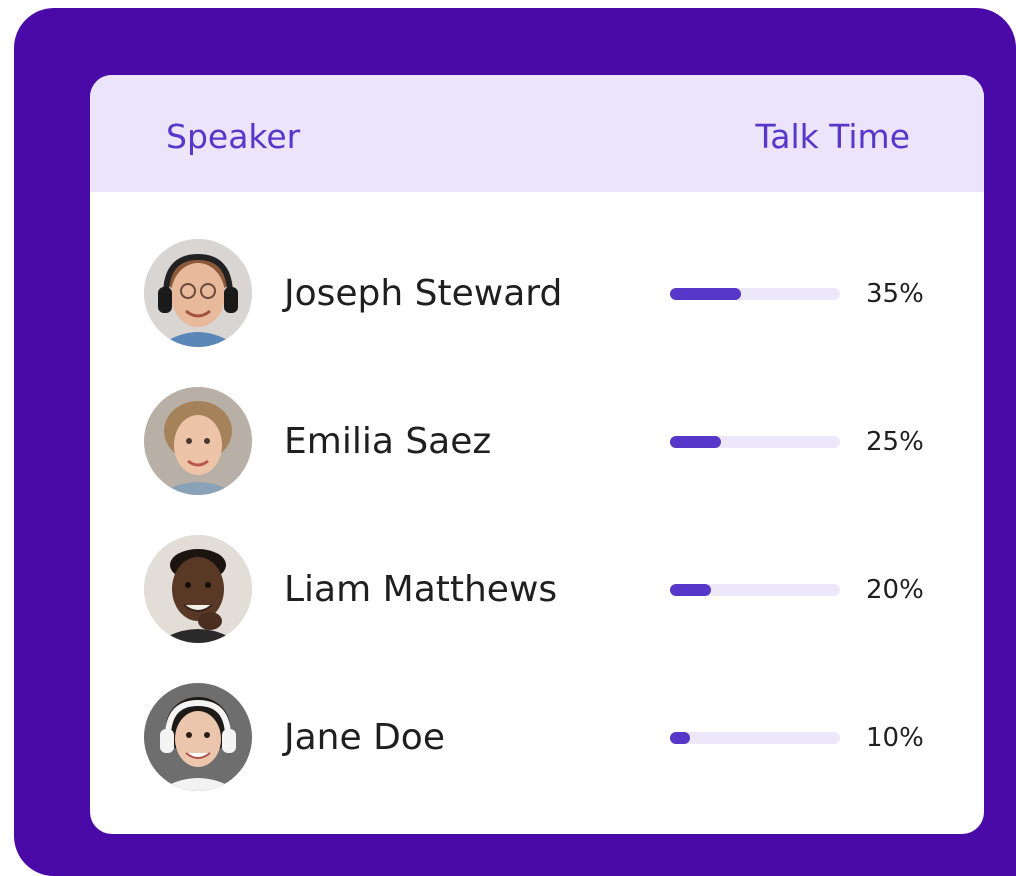 The width and height of the screenshot is (1016, 876). What do you see at coordinates (895, 590) in the screenshot?
I see `talk-time-percent: 20%` at bounding box center [895, 590].